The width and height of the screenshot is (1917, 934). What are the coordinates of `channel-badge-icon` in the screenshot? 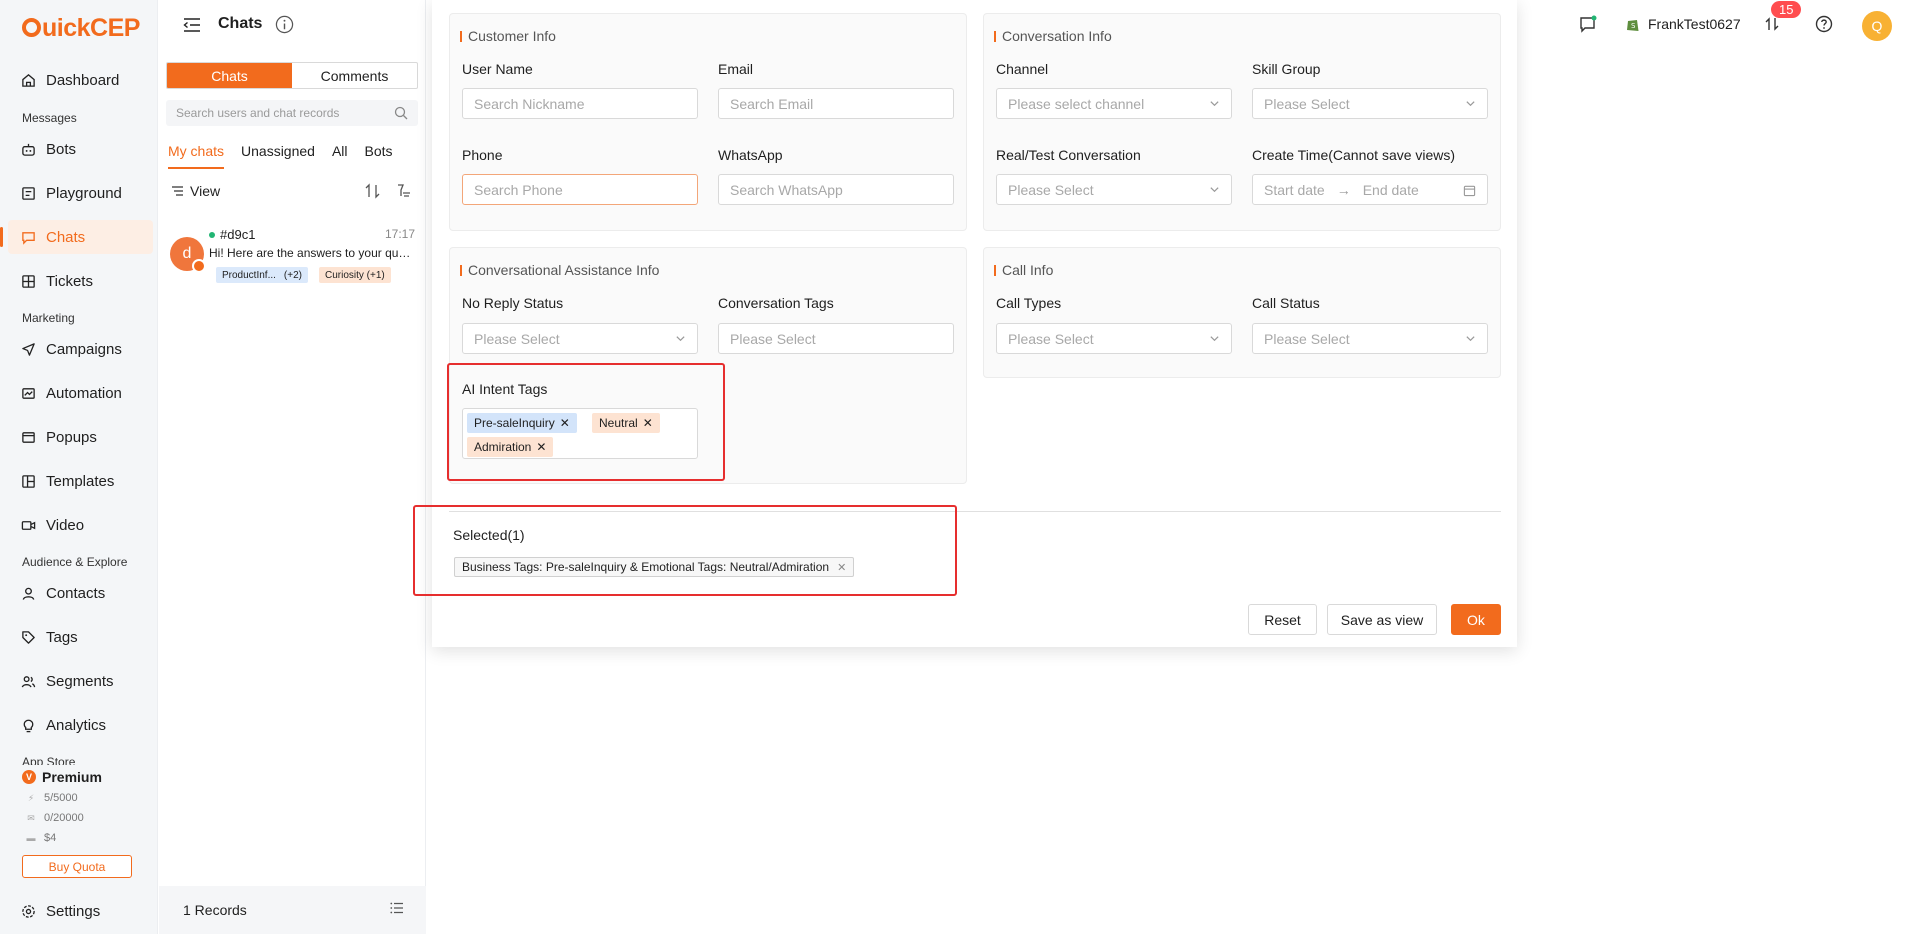 It's located at (199, 266).